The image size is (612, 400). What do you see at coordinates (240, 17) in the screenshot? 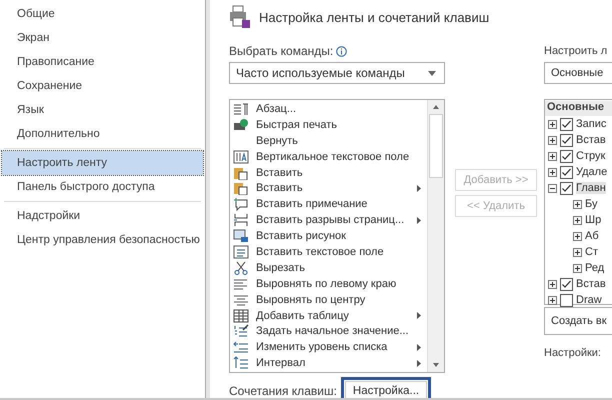
I see `printer-icon` at bounding box center [240, 17].